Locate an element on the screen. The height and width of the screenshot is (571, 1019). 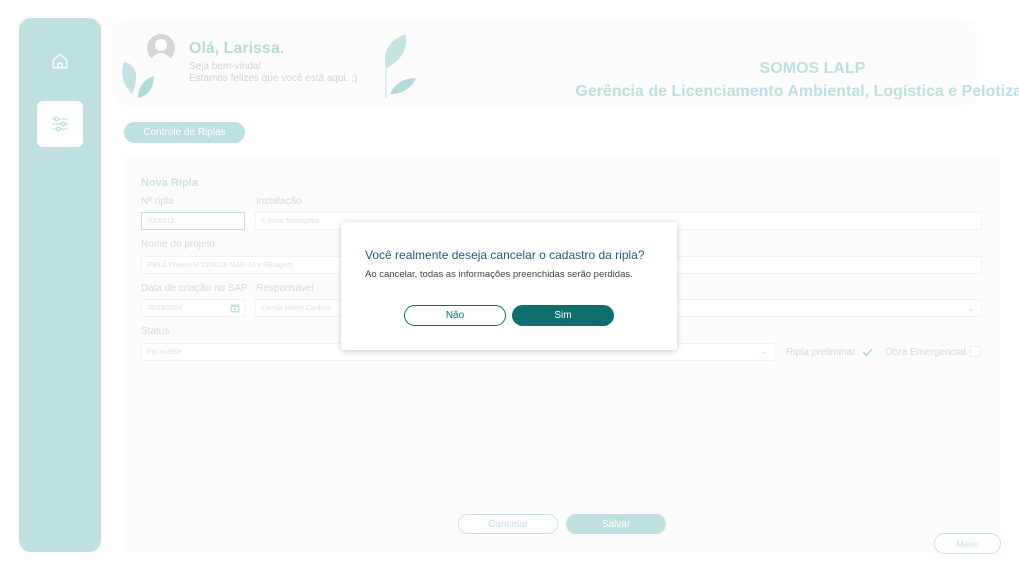
dialog-no-button: Não is located at coordinates (455, 315).